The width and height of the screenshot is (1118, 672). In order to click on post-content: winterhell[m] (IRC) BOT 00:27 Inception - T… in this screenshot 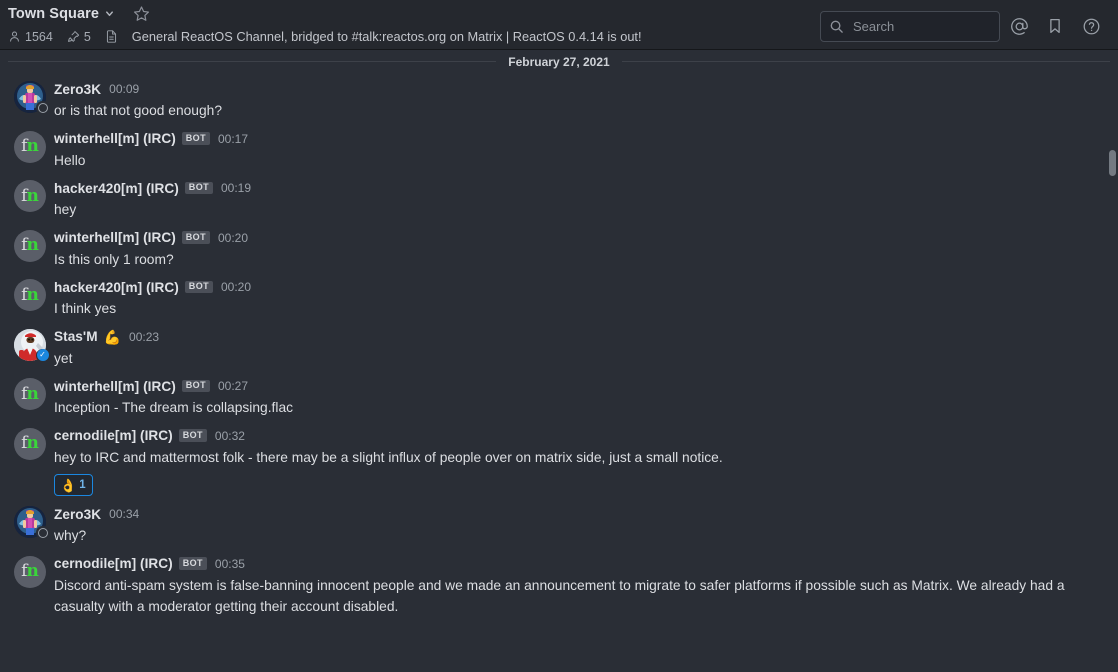, I will do `click(578, 397)`.